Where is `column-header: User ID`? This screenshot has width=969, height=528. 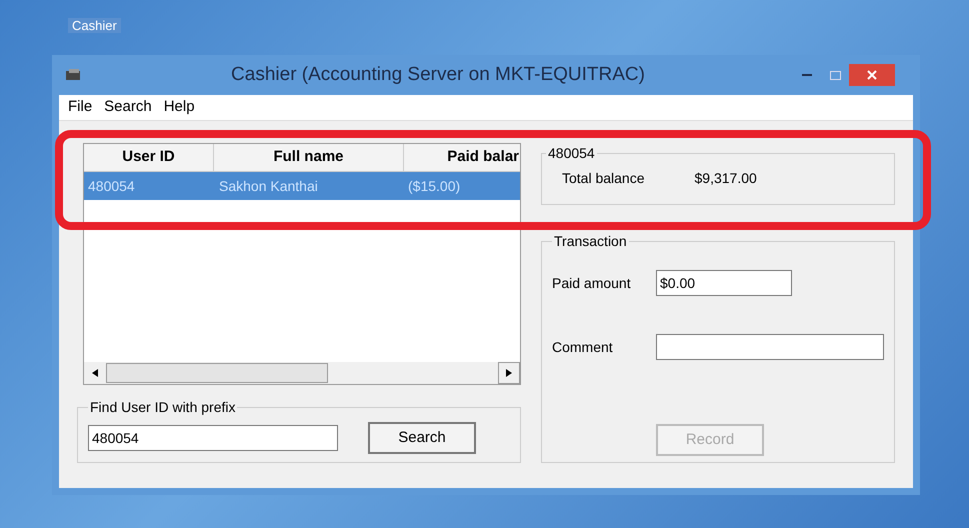 column-header: User ID is located at coordinates (149, 157).